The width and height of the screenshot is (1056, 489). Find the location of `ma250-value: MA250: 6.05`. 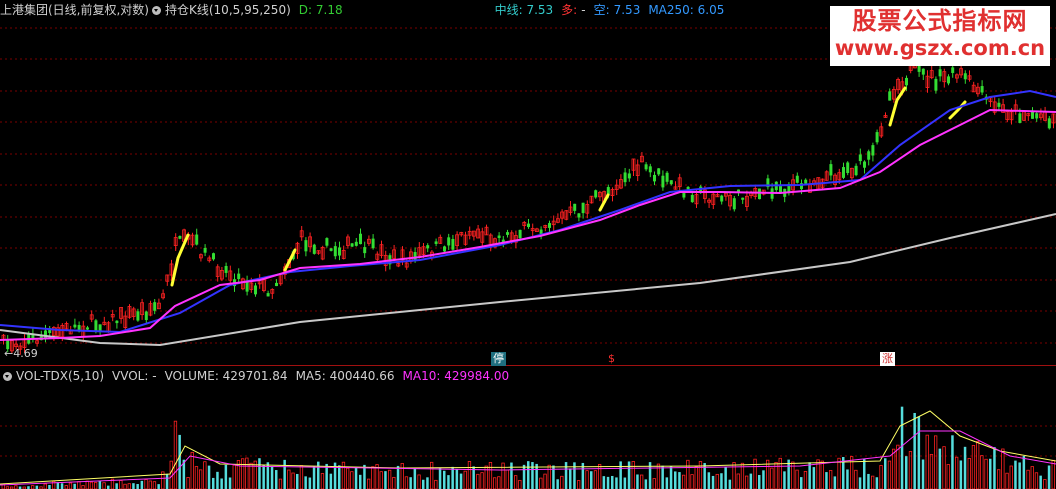

ma250-value: MA250: 6.05 is located at coordinates (686, 10).